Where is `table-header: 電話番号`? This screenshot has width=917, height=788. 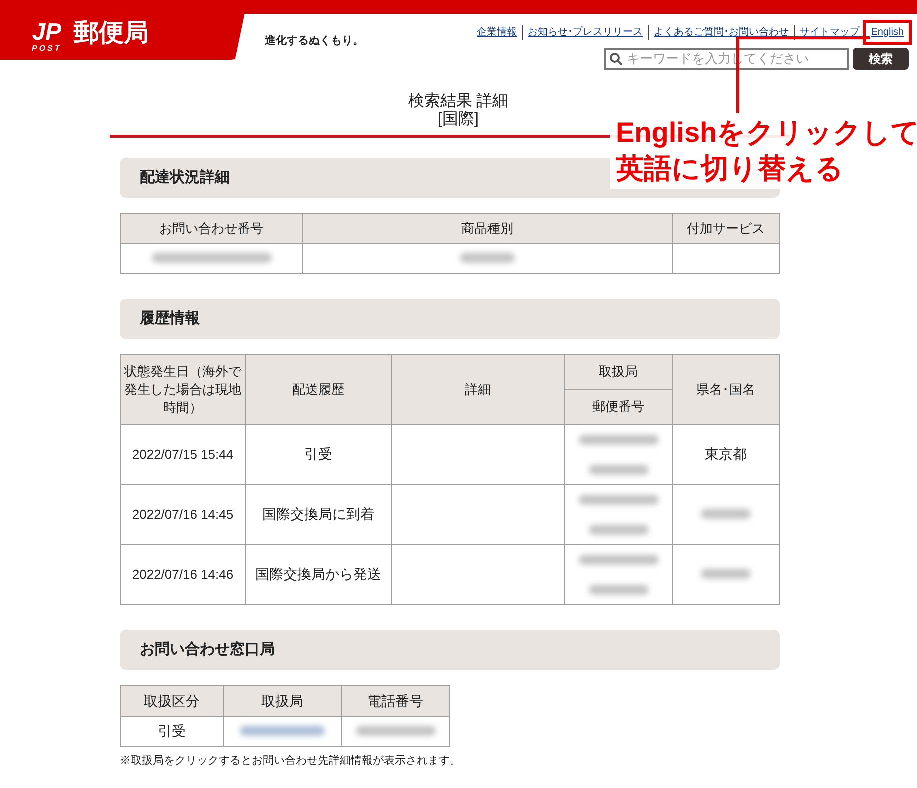 table-header: 電話番号 is located at coordinates (396, 701).